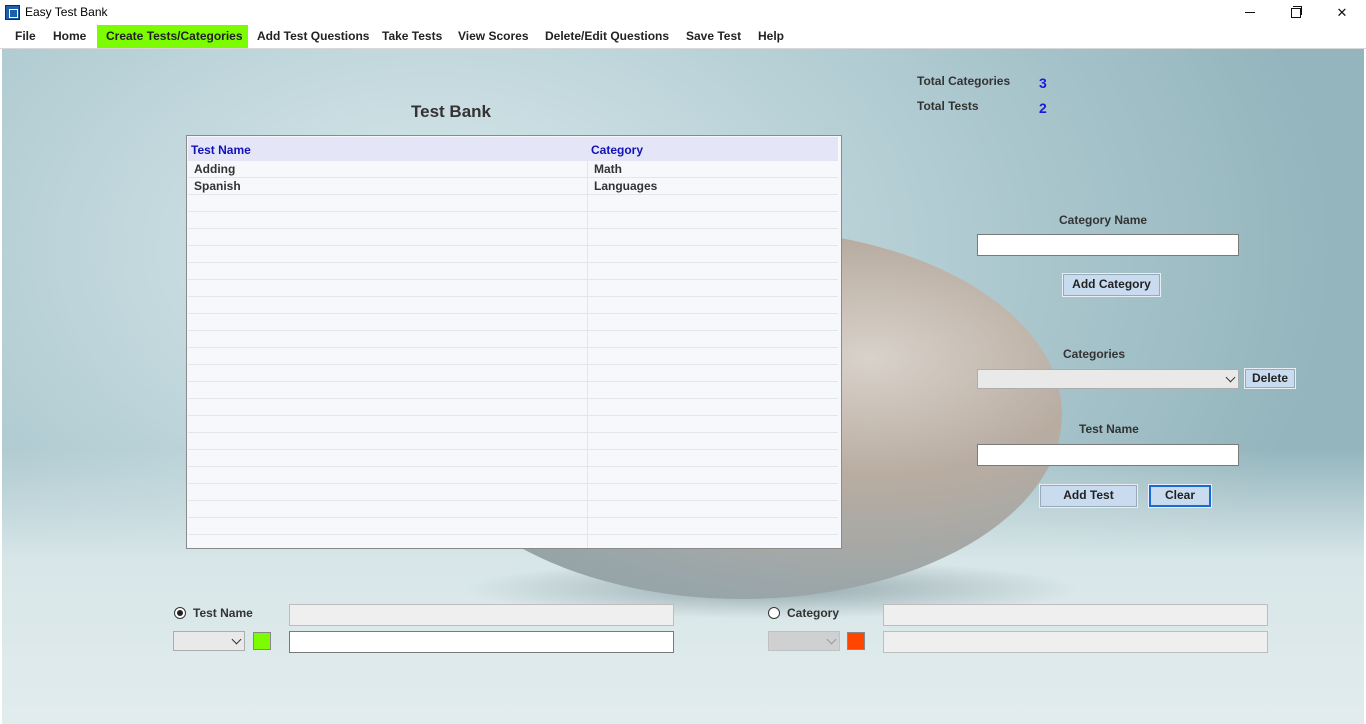 Image resolution: width=1366 pixels, height=724 pixels. What do you see at coordinates (513, 186) in the screenshot?
I see `table-row: Spanish Languages` at bounding box center [513, 186].